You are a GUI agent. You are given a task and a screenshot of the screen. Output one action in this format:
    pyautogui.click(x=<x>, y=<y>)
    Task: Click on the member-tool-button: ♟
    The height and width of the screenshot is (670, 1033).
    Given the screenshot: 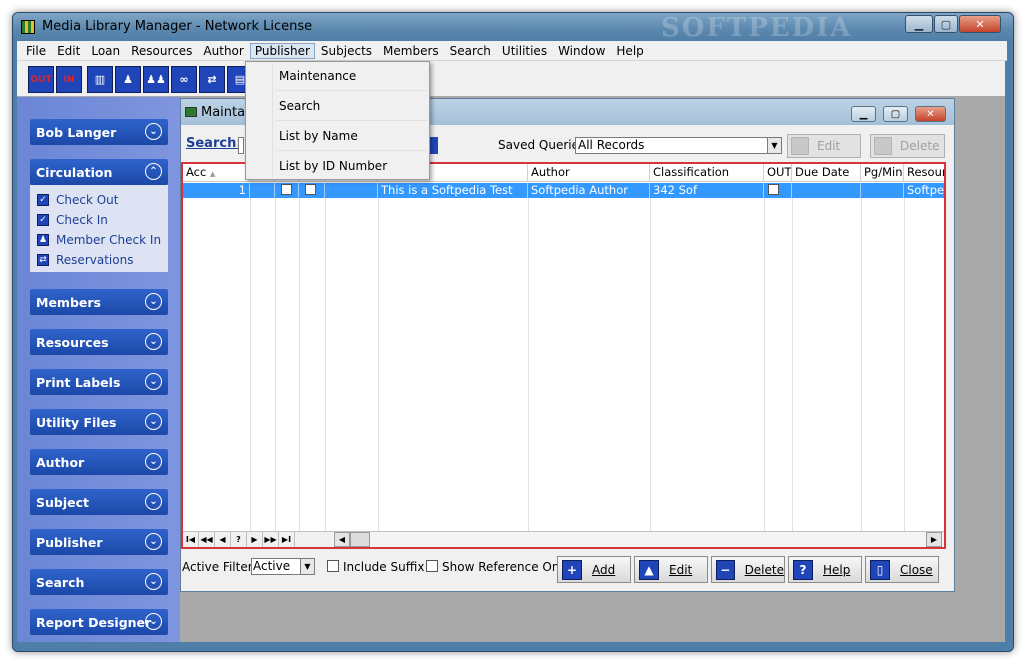 What is the action you would take?
    pyautogui.click(x=128, y=79)
    